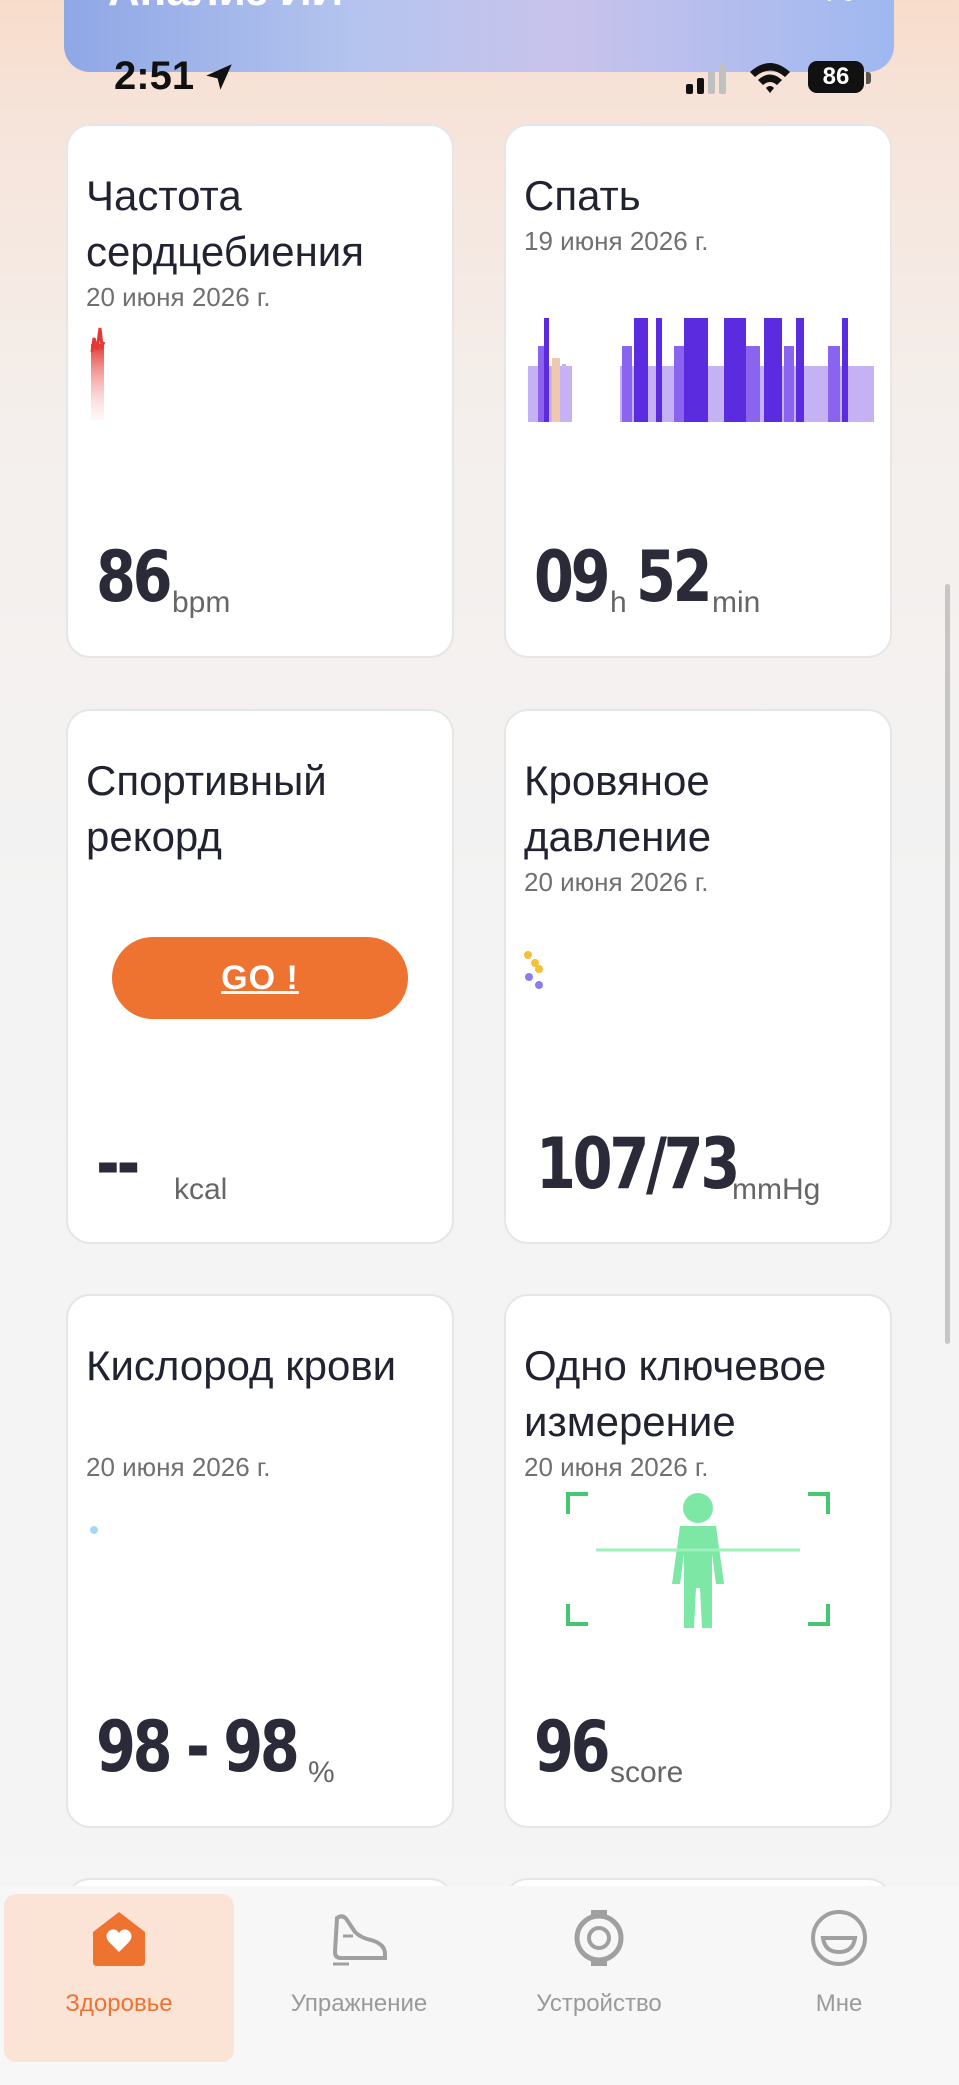 The image size is (959, 2085). I want to click on wifi-icon, so click(770, 78).